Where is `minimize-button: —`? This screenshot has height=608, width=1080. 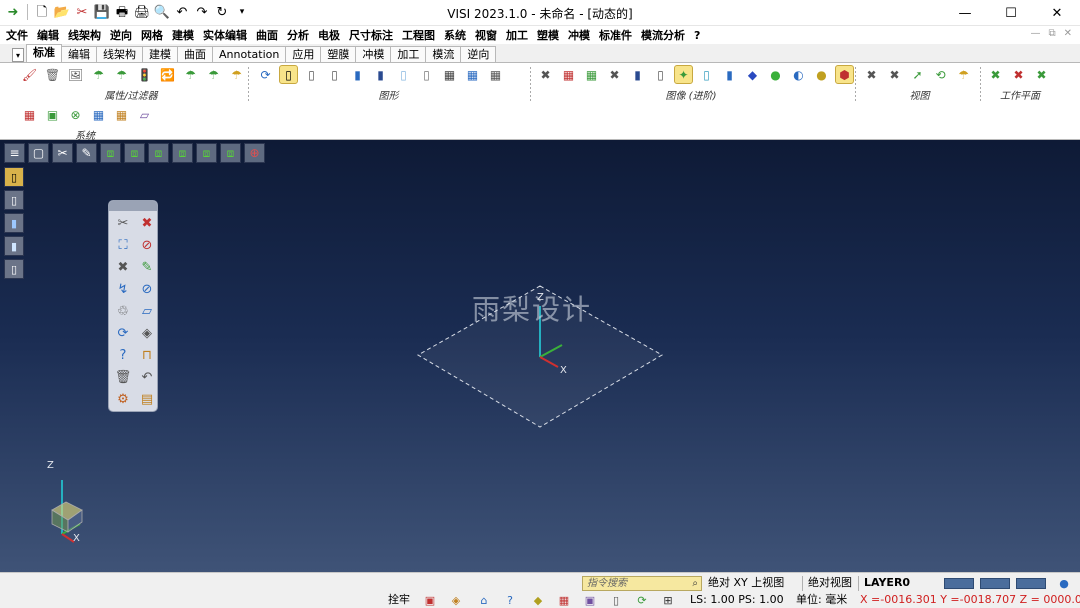
minimize-button: — is located at coordinates (965, 13).